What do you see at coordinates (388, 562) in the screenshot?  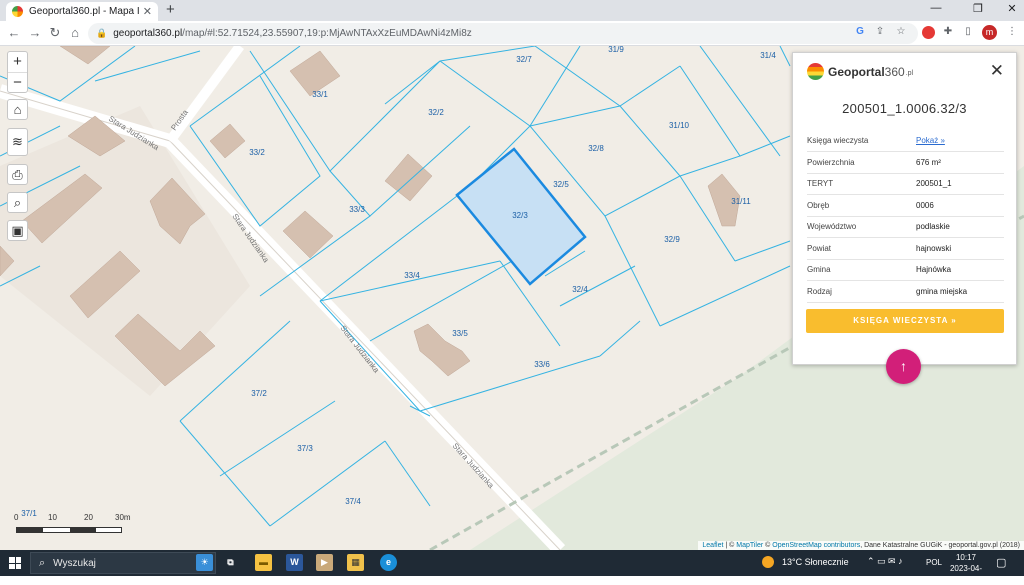 I see `edge-icon: e` at bounding box center [388, 562].